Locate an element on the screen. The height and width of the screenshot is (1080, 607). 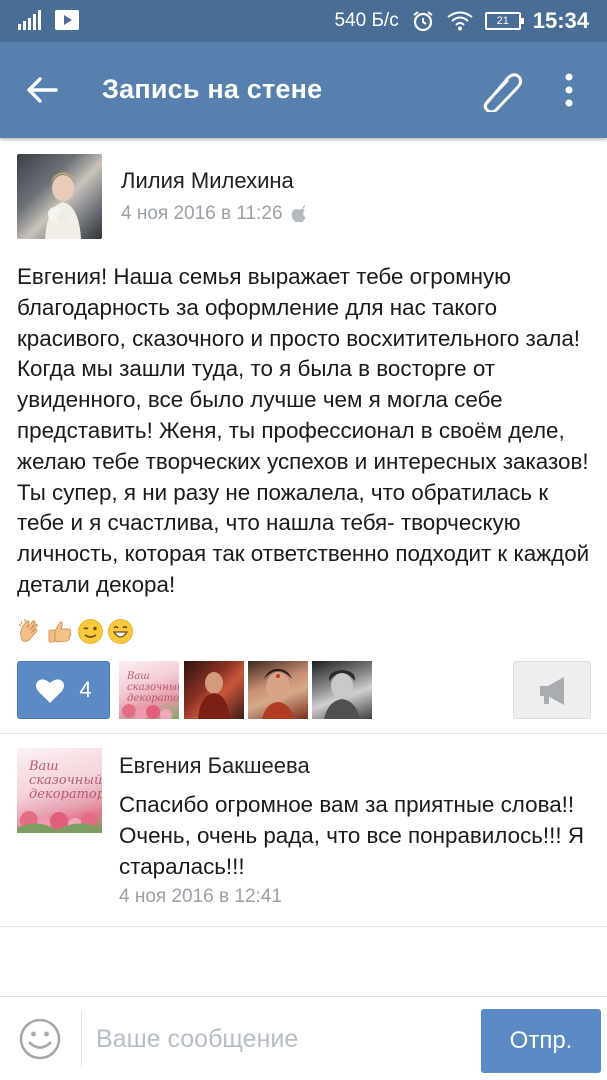
post-author-avatar is located at coordinates (59, 196).